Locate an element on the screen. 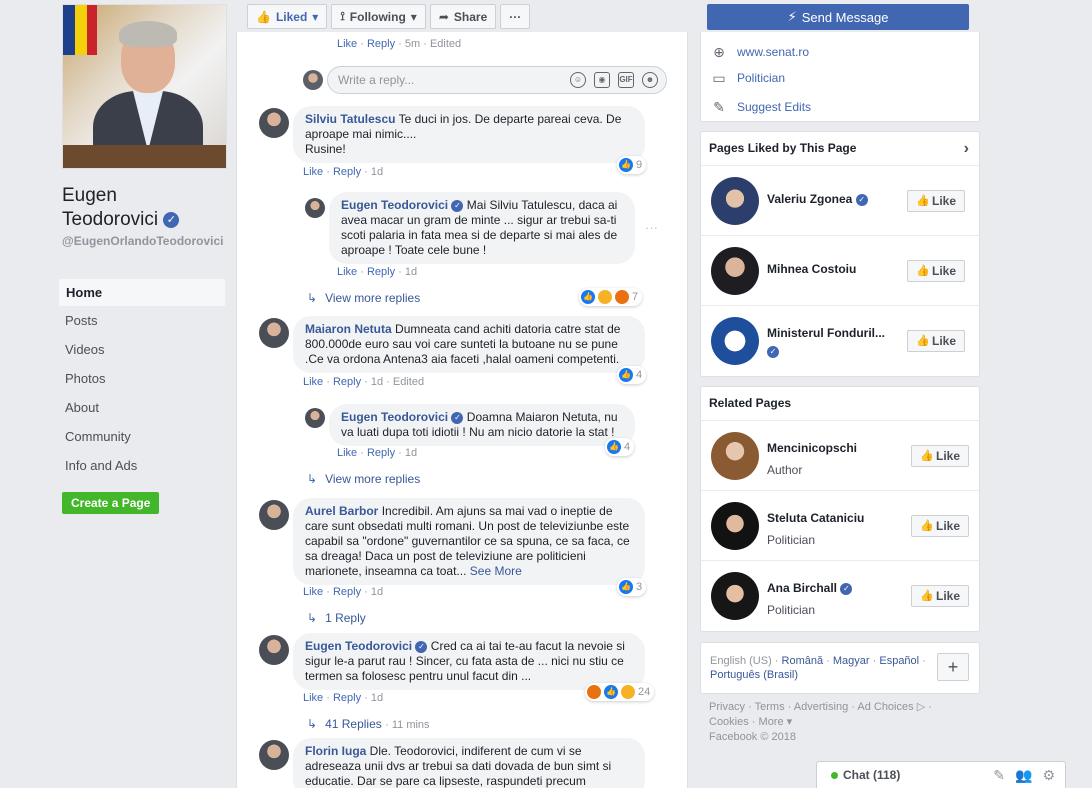  page-name: Mencinicopschi is located at coordinates (828, 448).